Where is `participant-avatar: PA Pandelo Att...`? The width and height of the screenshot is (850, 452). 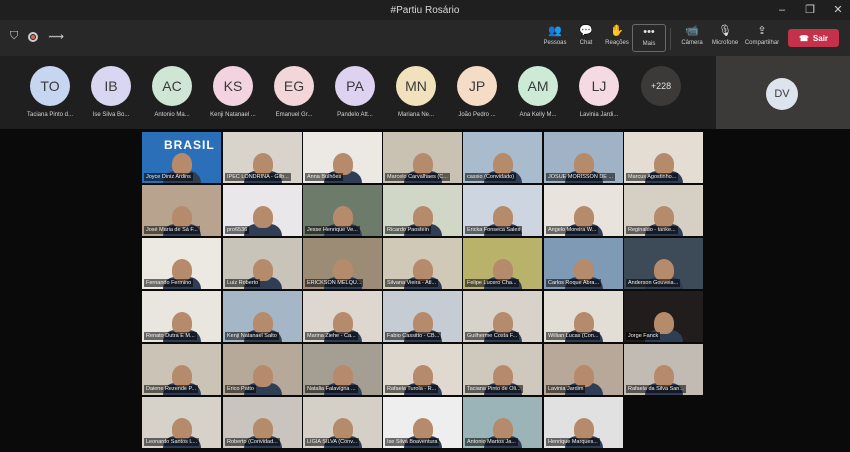
participant-avatar: PA Pandelo Att... is located at coordinates (355, 92).